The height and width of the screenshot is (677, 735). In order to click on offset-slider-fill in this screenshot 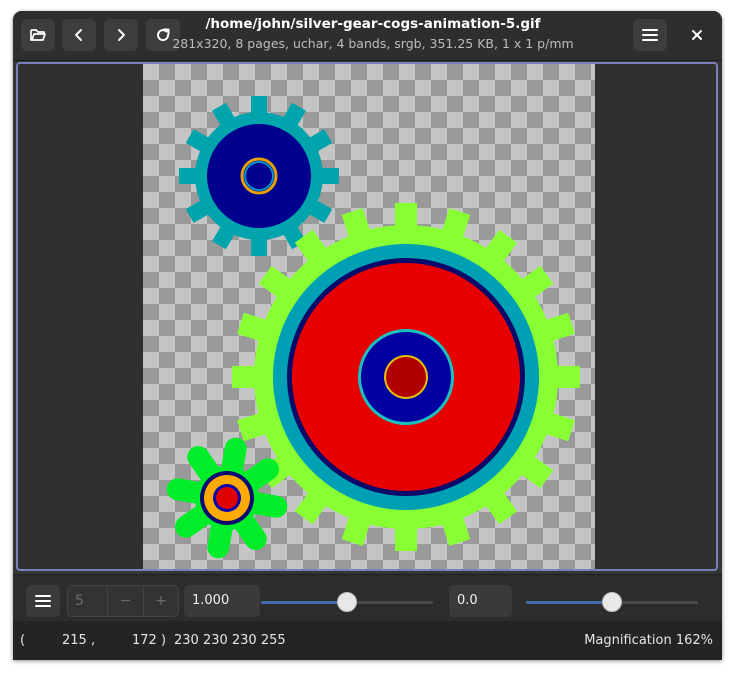, I will do `click(569, 602)`.